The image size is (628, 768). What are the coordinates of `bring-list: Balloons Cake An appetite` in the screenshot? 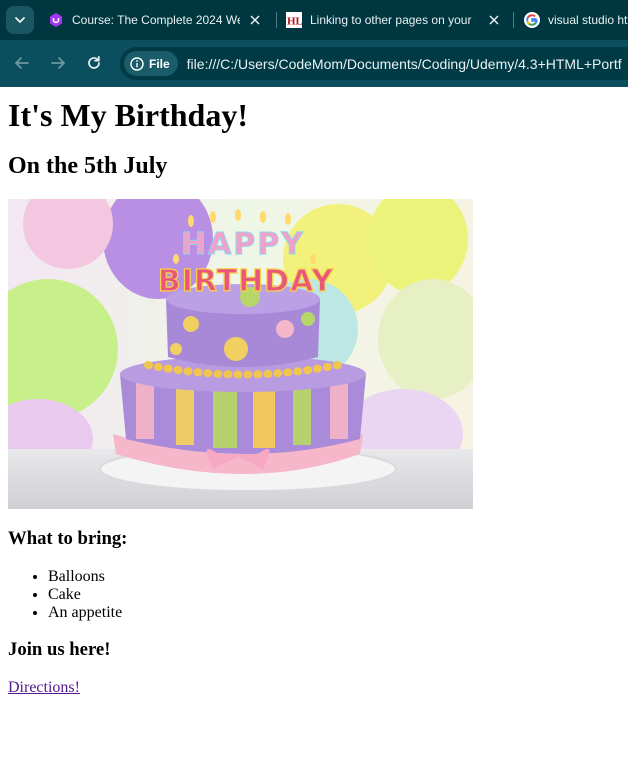 It's located at (314, 595).